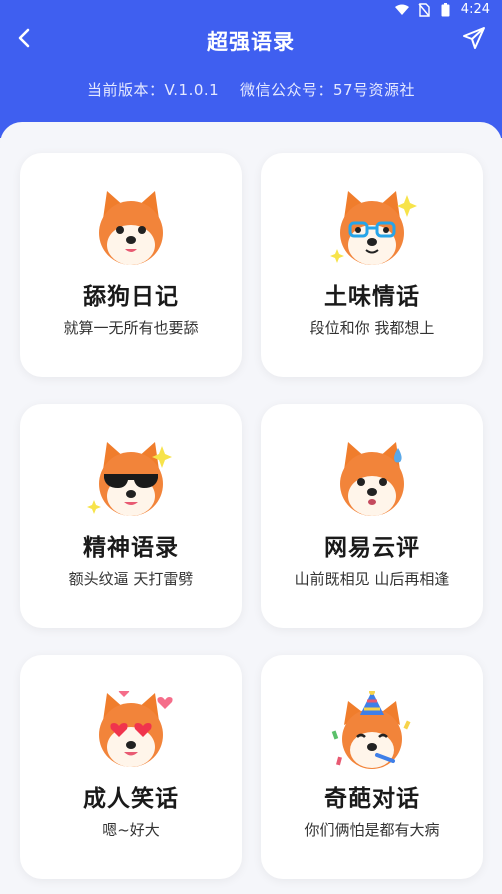  Describe the element at coordinates (131, 480) in the screenshot. I see `shiba-sunglasses-icon` at that location.